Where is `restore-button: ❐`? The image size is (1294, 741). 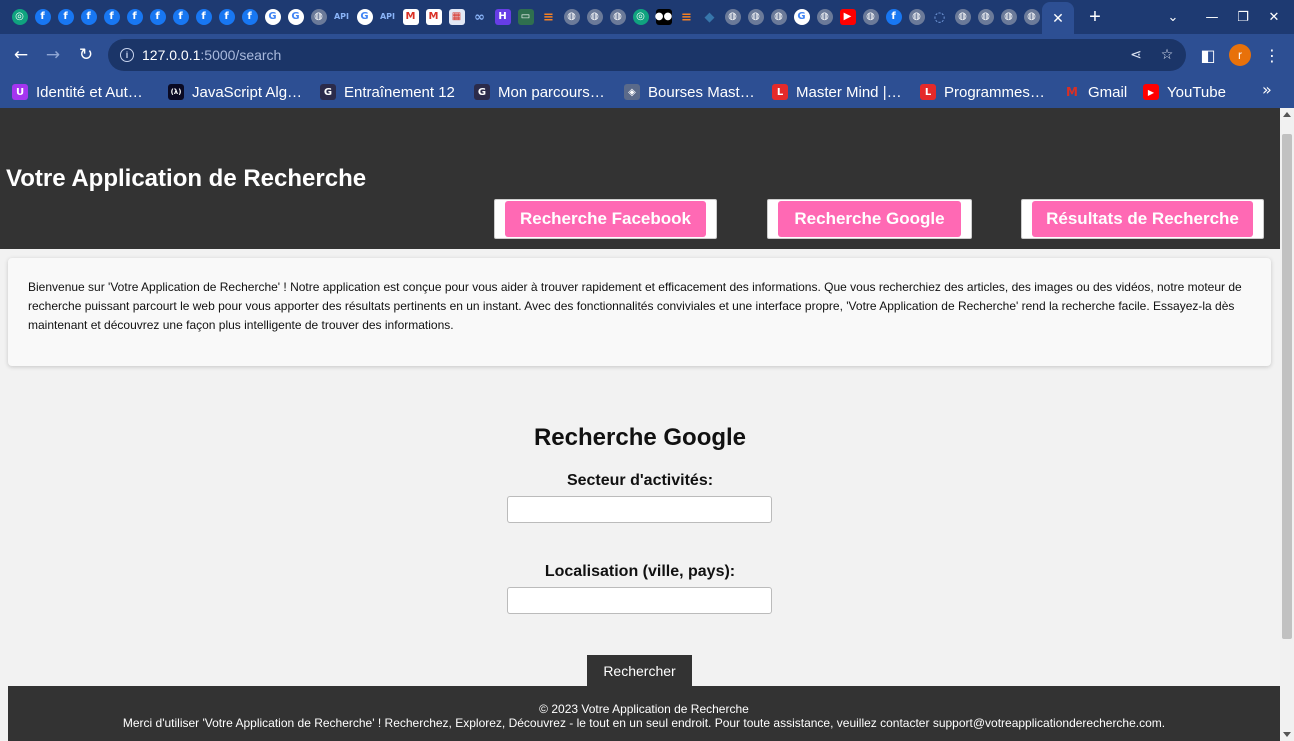
restore-button: ❐ is located at coordinates (1243, 17).